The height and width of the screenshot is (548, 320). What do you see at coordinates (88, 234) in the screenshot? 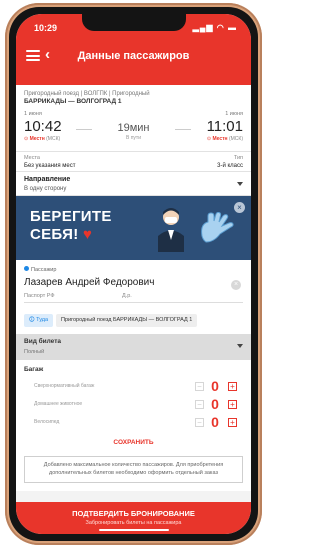
I see `heart-icon: ♥` at bounding box center [88, 234].